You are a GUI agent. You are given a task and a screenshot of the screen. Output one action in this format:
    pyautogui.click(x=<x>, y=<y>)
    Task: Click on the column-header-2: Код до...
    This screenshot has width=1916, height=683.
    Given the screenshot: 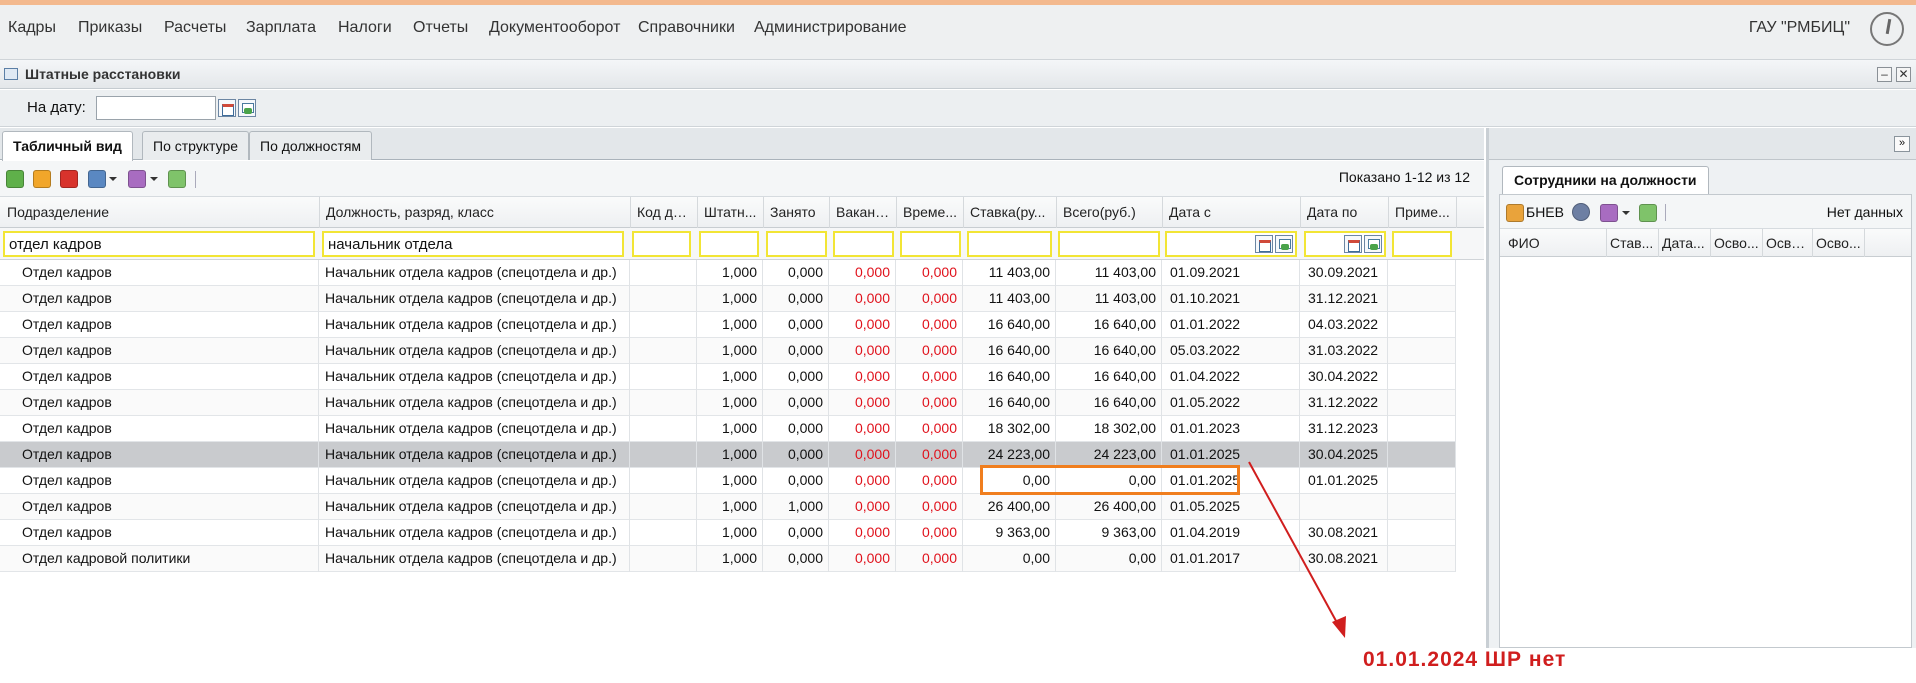 What is the action you would take?
    pyautogui.click(x=664, y=212)
    